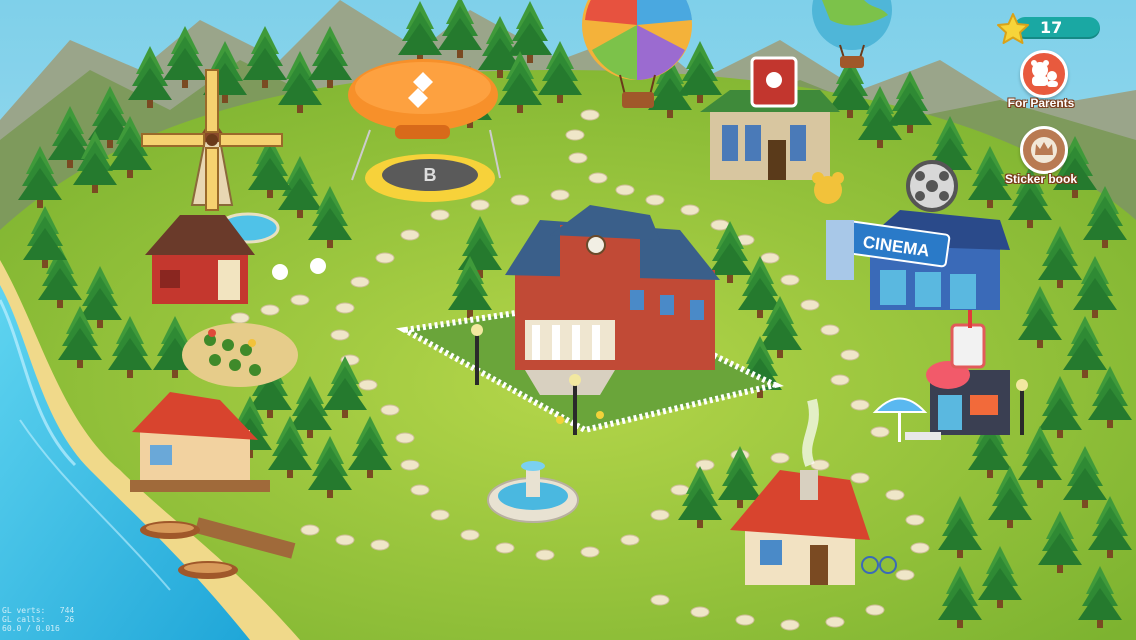 Image resolution: width=1136 pixels, height=640 pixels. I want to click on parents-icon, so click(1044, 74).